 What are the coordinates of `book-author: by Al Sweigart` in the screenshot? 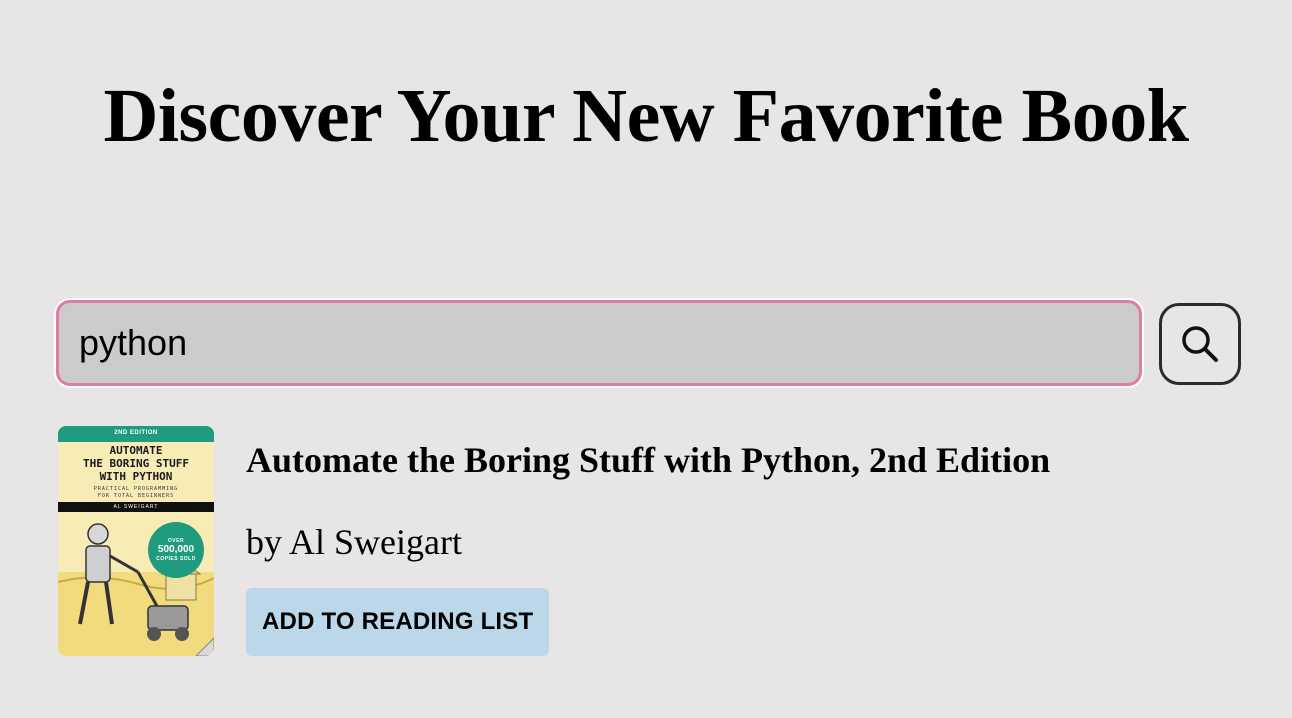 It's located at (354, 542).